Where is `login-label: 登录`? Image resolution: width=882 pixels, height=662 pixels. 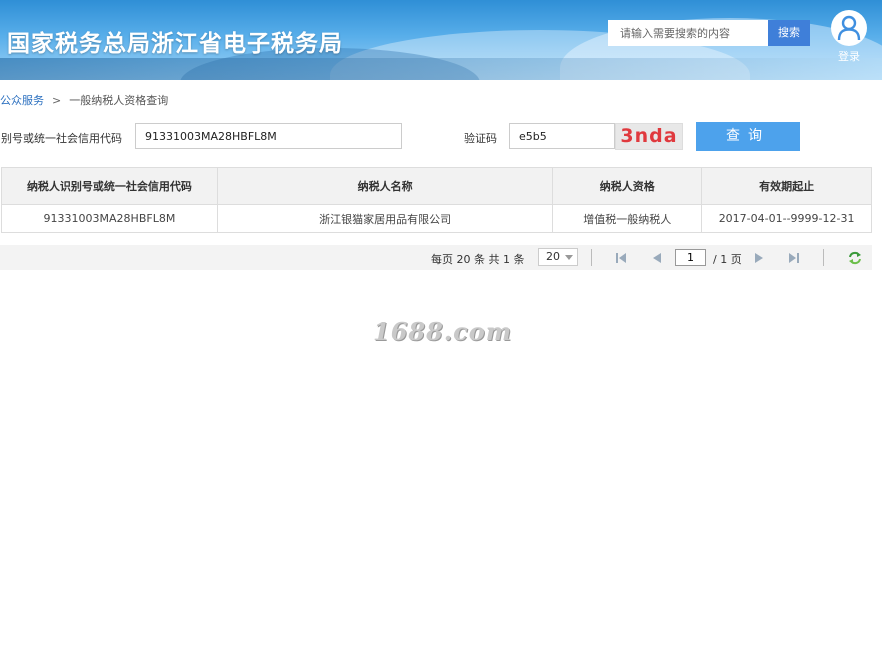 login-label: 登录 is located at coordinates (849, 56).